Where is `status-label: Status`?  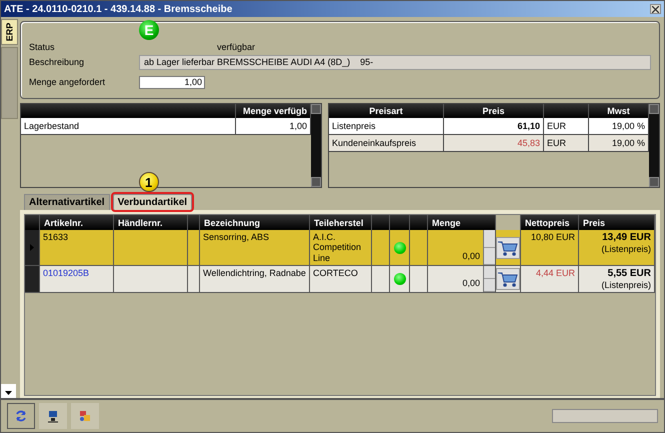
status-label: Status is located at coordinates (42, 47).